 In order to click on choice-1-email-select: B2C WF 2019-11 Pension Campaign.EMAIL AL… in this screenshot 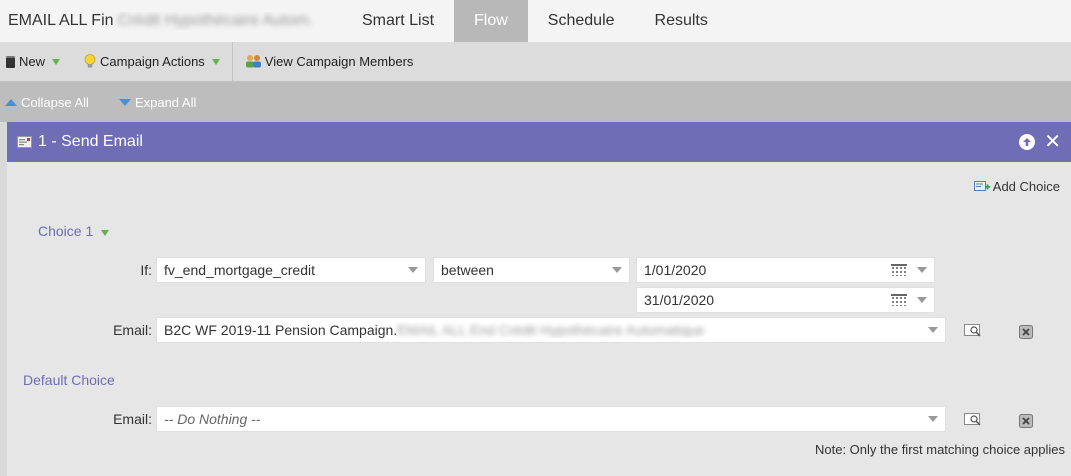, I will do `click(551, 330)`.